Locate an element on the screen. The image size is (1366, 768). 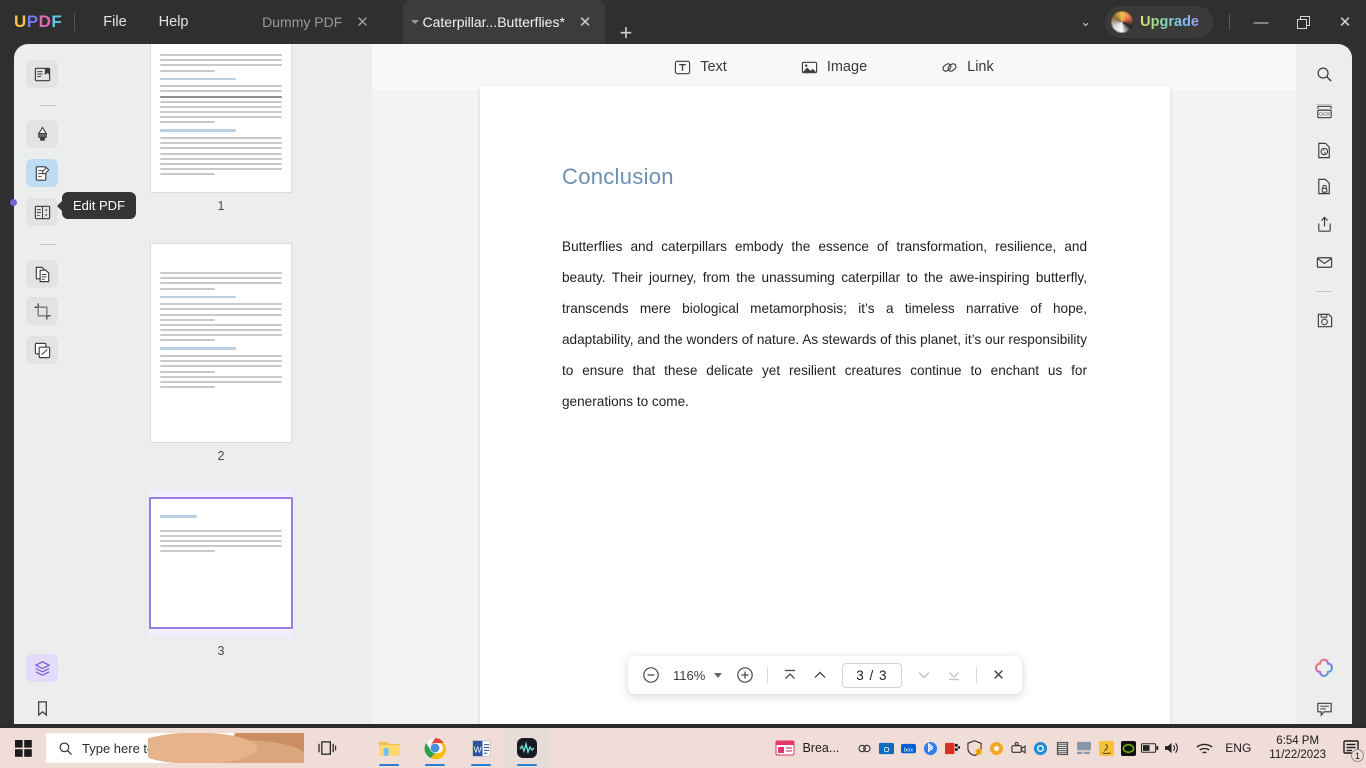
tray-calendar-icon is located at coordinates (952, 748).